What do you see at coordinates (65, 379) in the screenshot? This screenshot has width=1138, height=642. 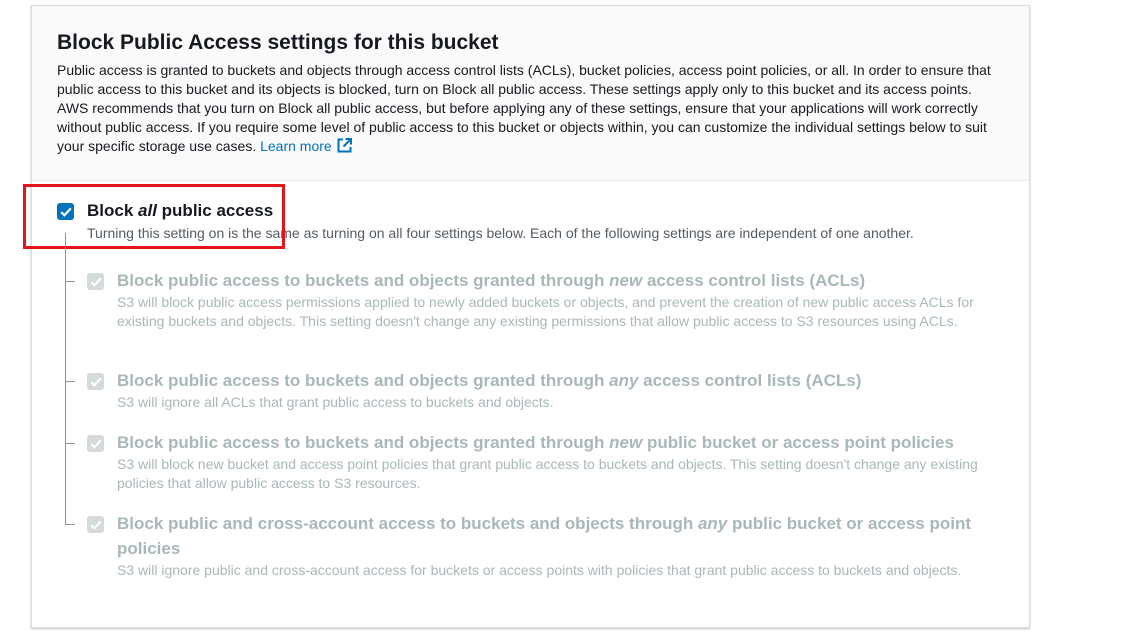 I see `tree-connector-line` at bounding box center [65, 379].